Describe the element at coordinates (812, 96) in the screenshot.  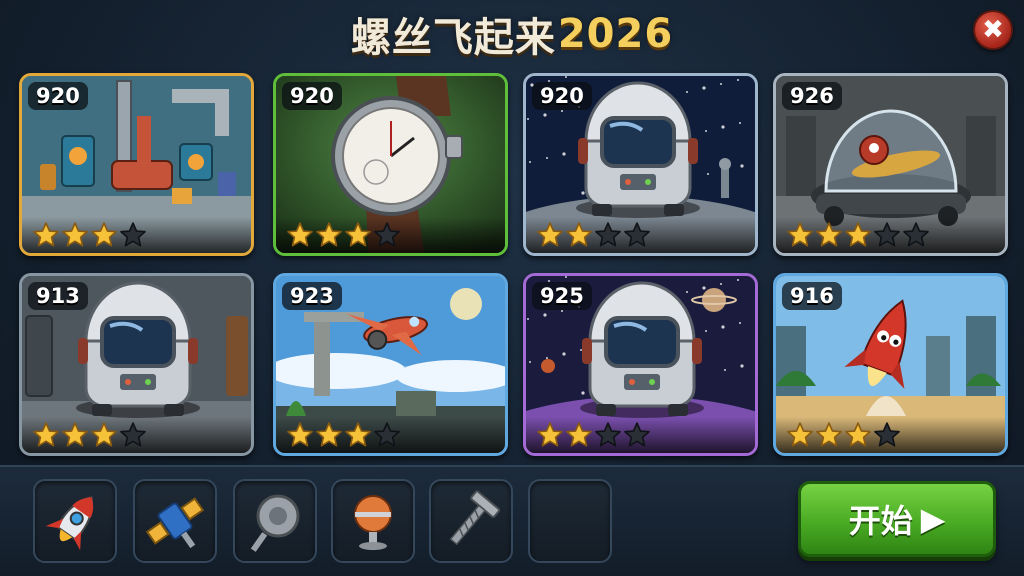
I see `level-number: 926` at that location.